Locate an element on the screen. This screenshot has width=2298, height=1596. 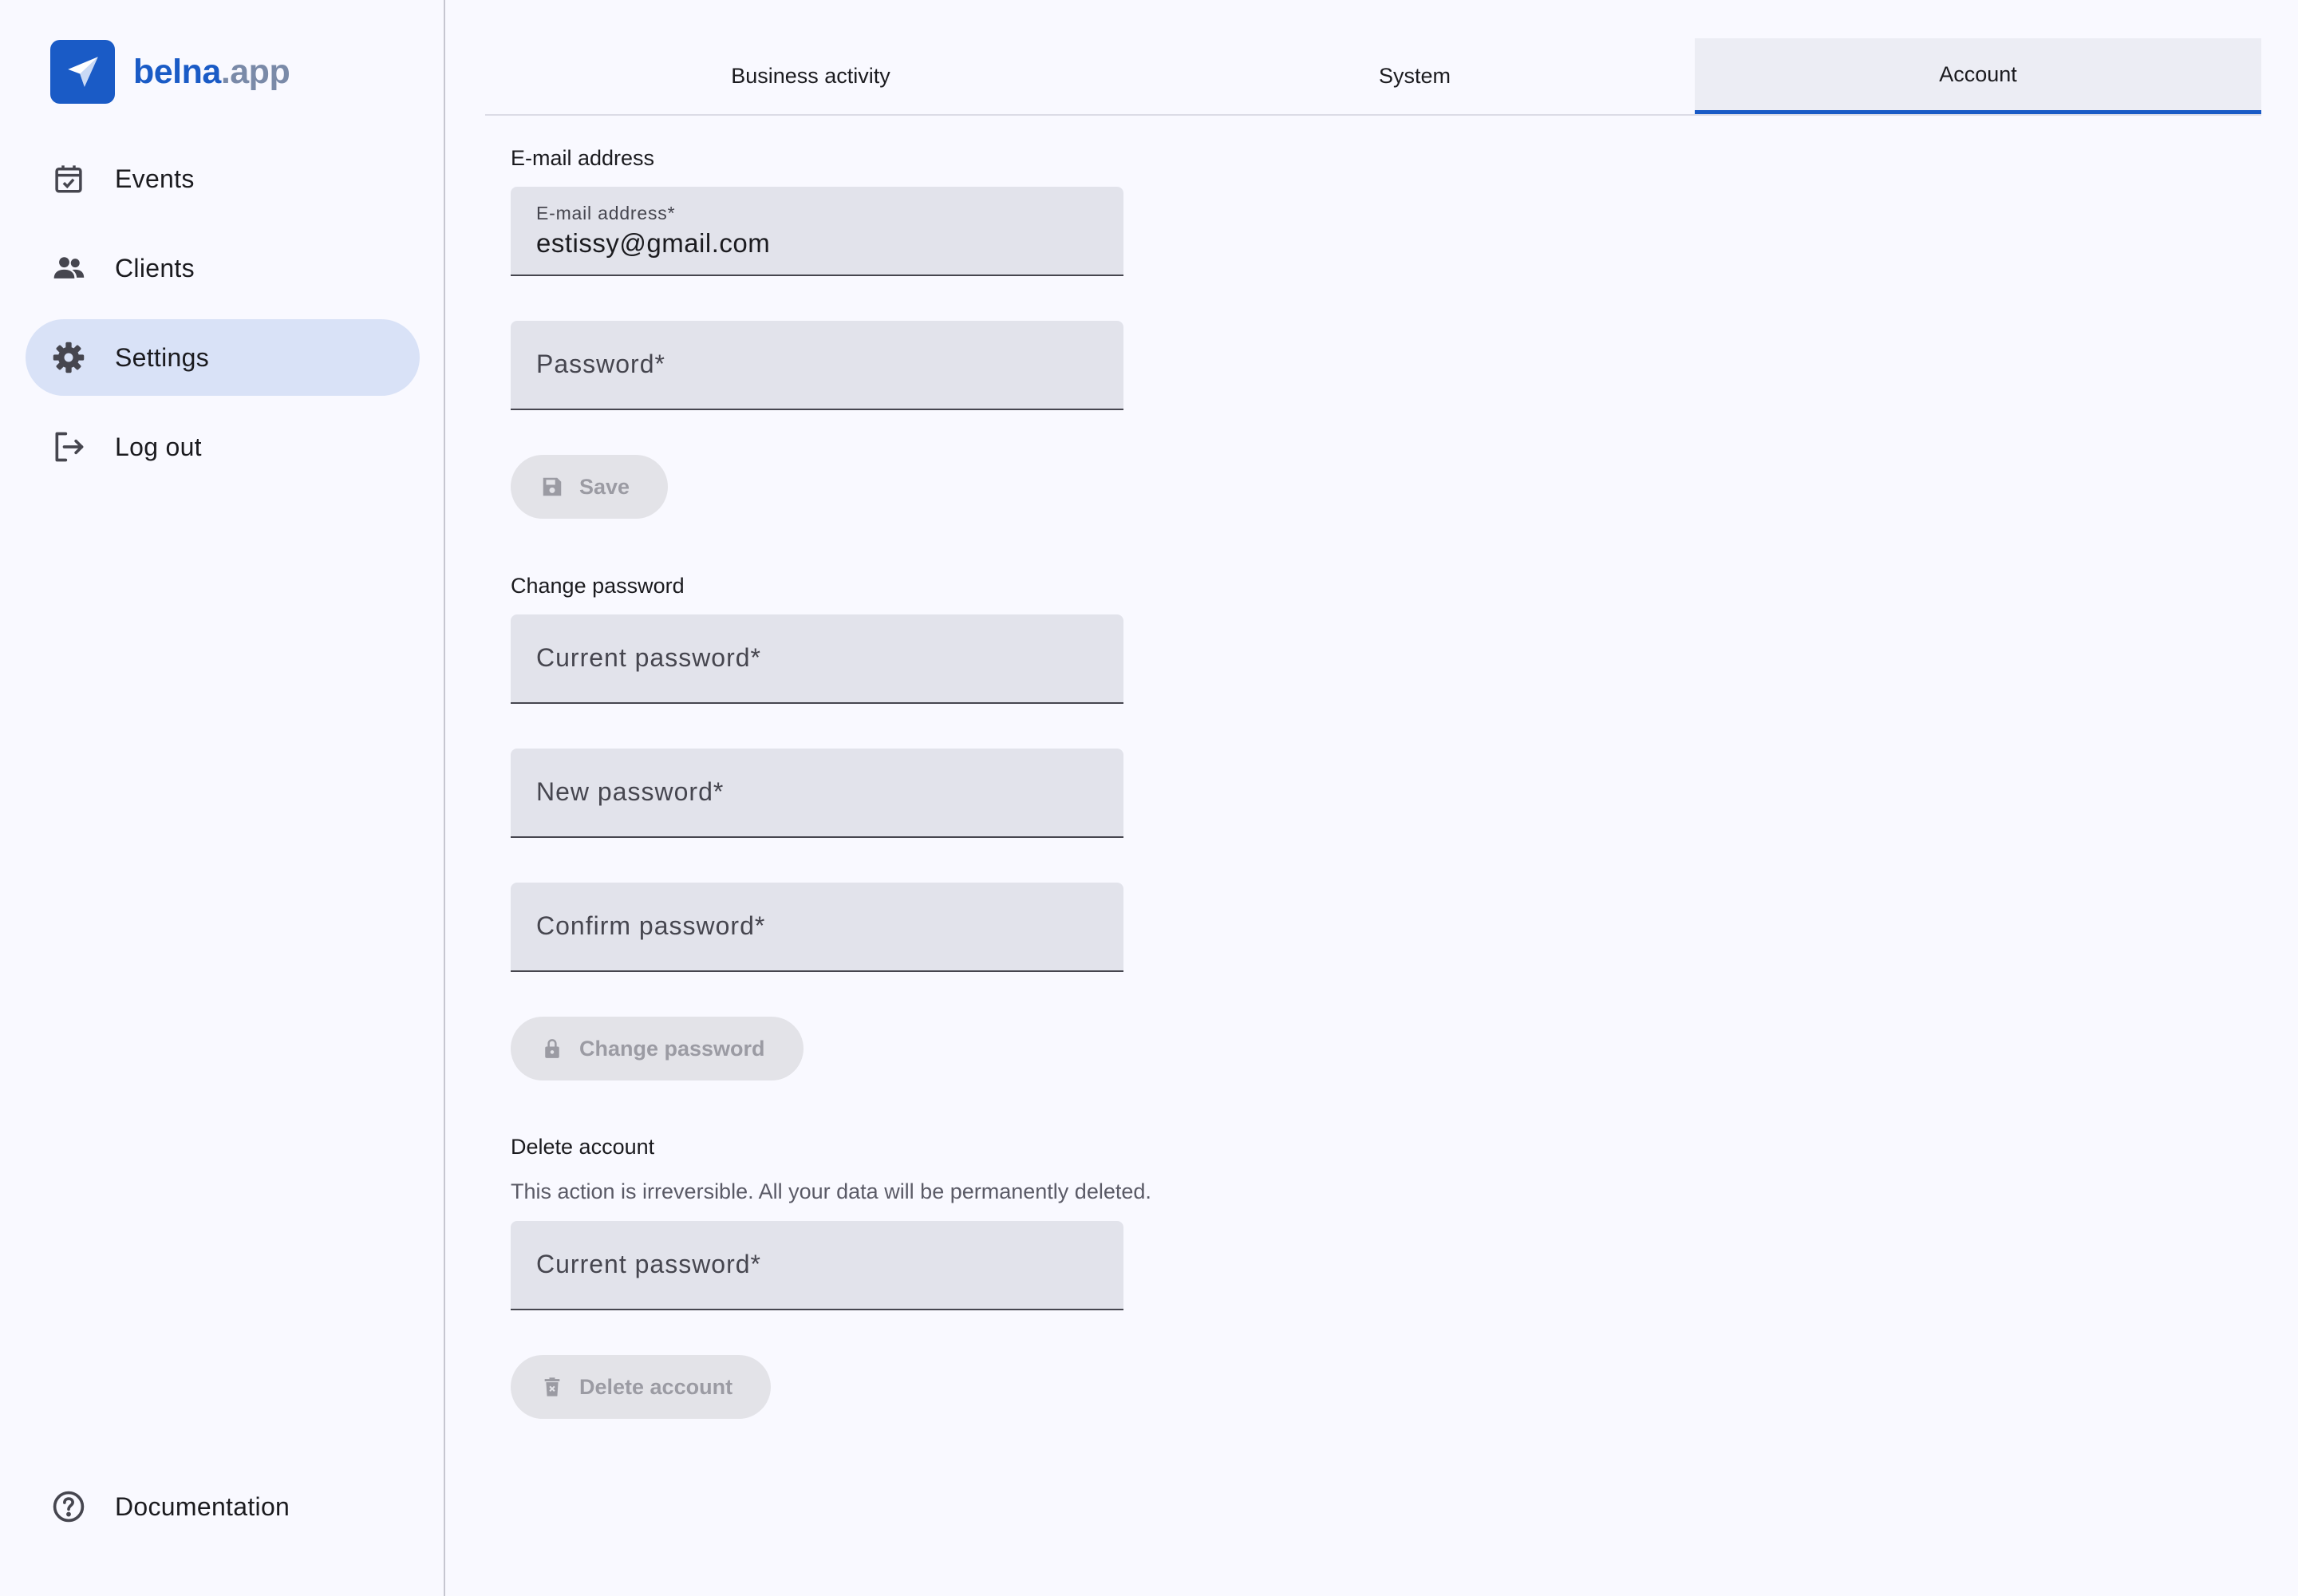
sidebar-item-label: Documentation is located at coordinates (203, 1506).